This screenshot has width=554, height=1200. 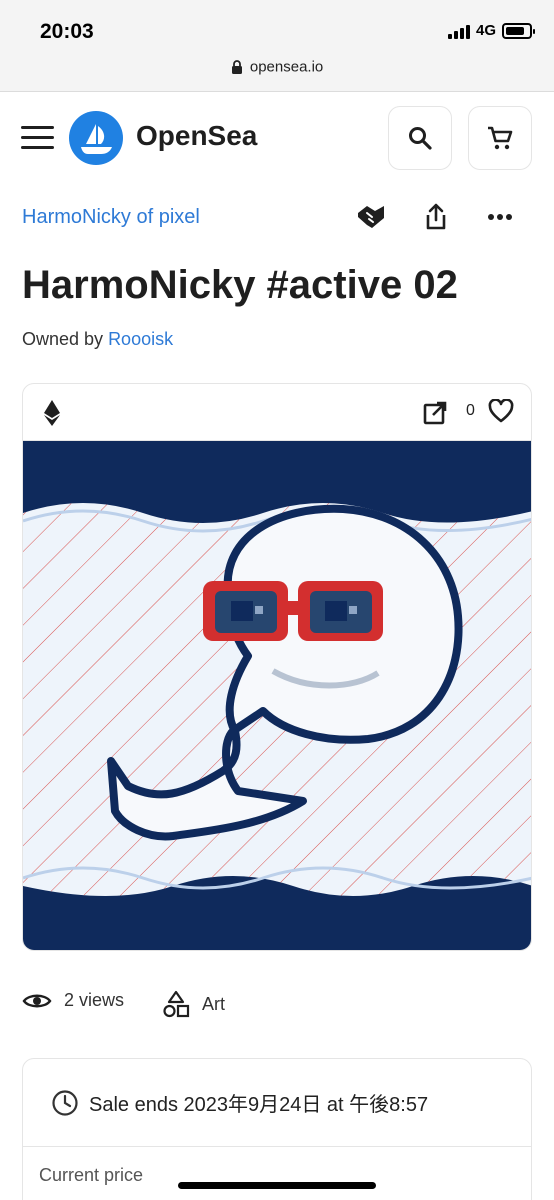 What do you see at coordinates (501, 411) in the screenshot?
I see `heart-icon` at bounding box center [501, 411].